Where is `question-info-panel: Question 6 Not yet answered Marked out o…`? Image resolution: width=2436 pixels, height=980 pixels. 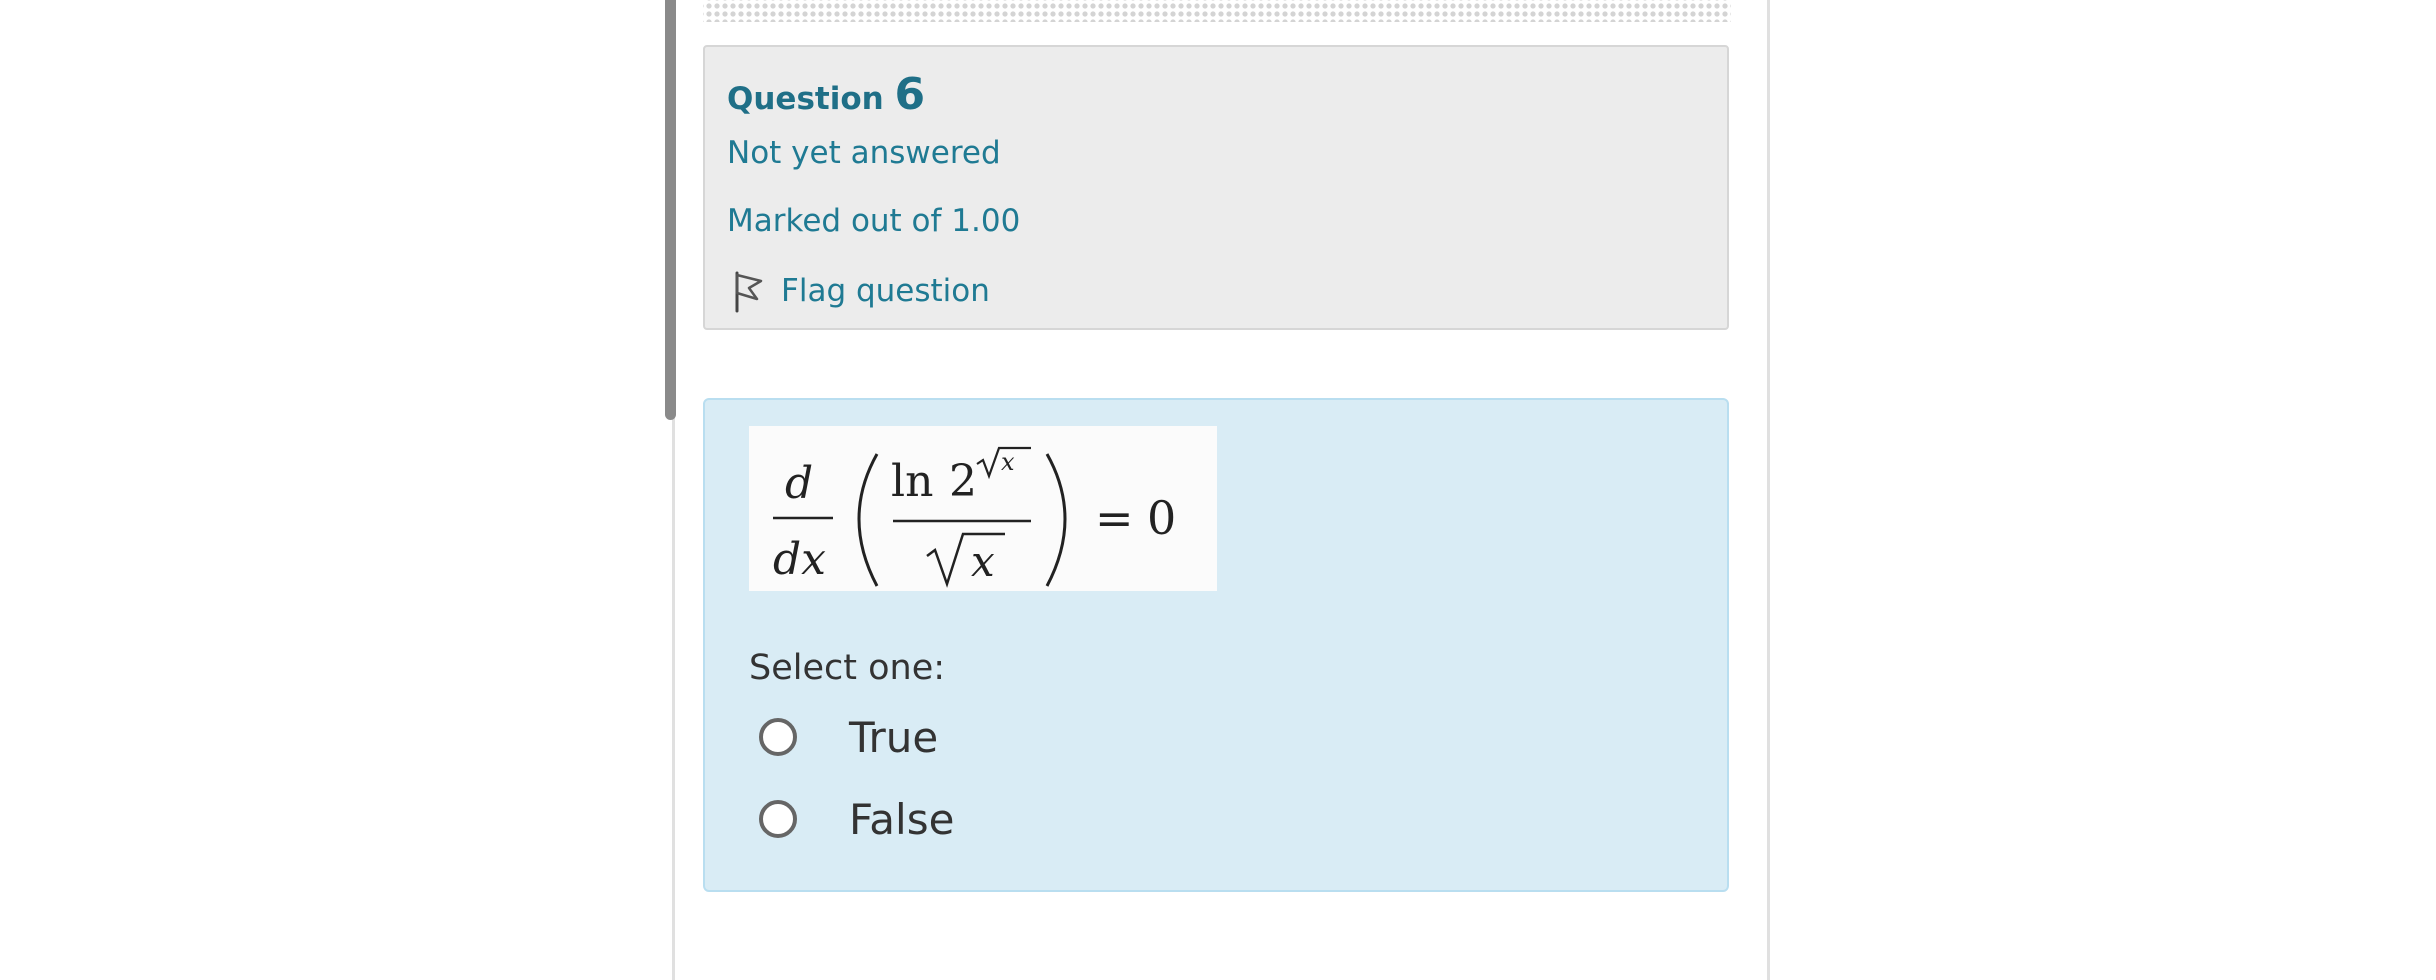
question-info-panel: Question 6 Not yet answered Marked out o… is located at coordinates (1216, 187).